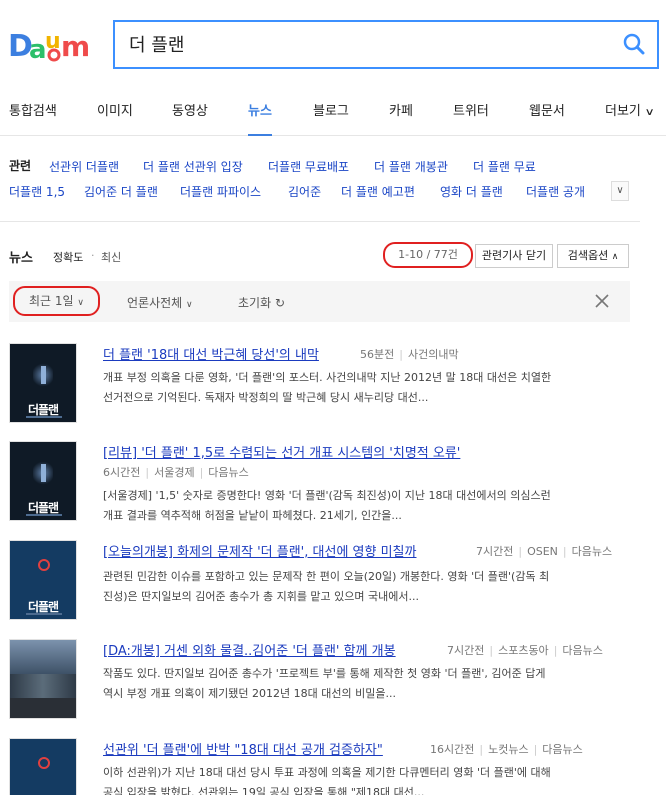 This screenshot has width=666, height=795. Describe the element at coordinates (320, 256) in the screenshot. I see `news-toolbar: 뉴스 정확도 · 최신 1-10 / 77건 관련기사 닫기 검색옵션 ∧` at that location.